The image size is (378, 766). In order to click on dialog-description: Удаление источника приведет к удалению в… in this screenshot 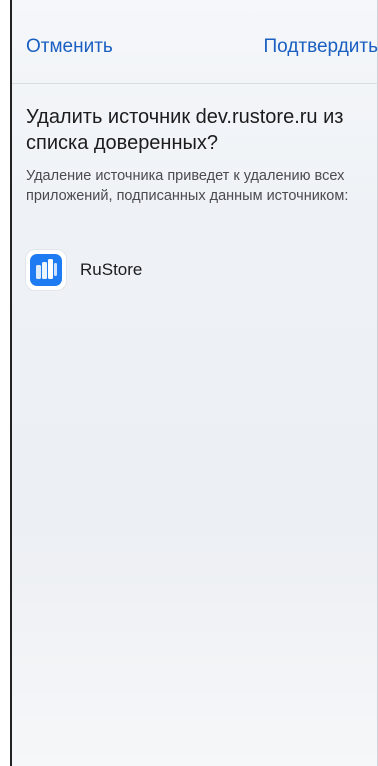, I will do `click(187, 186)`.